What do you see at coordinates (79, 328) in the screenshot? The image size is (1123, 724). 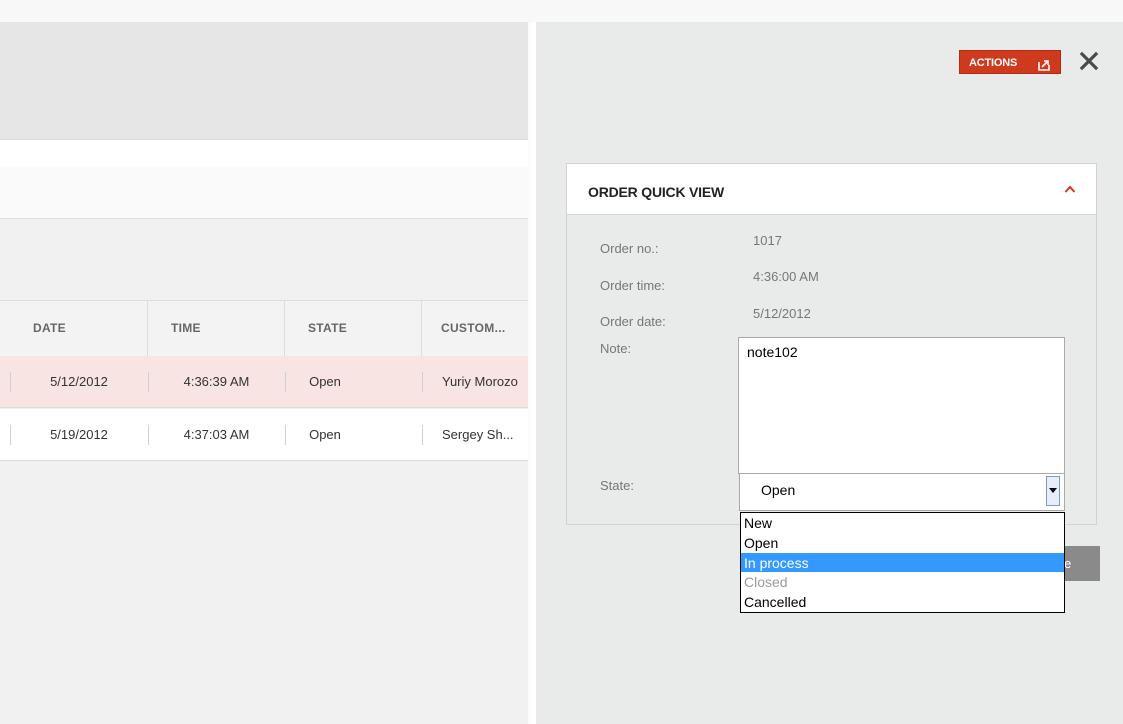 I see `column-header-date: DATE` at bounding box center [79, 328].